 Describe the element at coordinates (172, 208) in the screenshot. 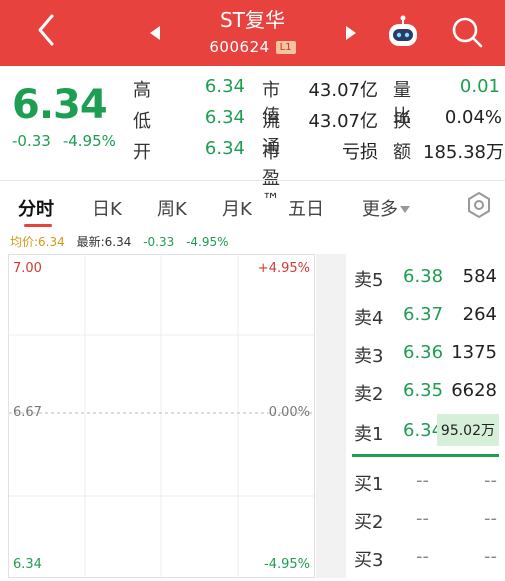

I see `tab-weekly-k: 周K` at that location.